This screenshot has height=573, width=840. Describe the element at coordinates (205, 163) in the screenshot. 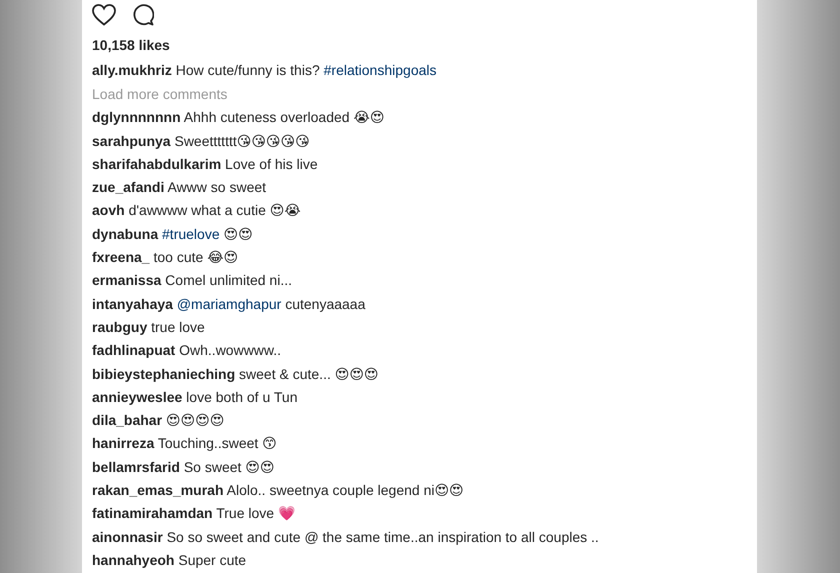

I see `comment: sharifahabdulkarim Love of his live` at that location.